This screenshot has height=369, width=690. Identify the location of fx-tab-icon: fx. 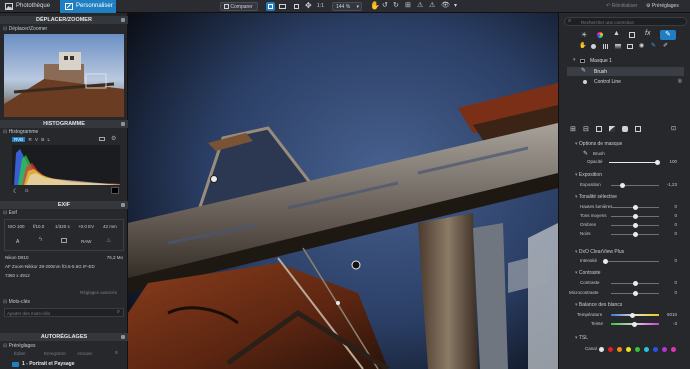
(647, 33).